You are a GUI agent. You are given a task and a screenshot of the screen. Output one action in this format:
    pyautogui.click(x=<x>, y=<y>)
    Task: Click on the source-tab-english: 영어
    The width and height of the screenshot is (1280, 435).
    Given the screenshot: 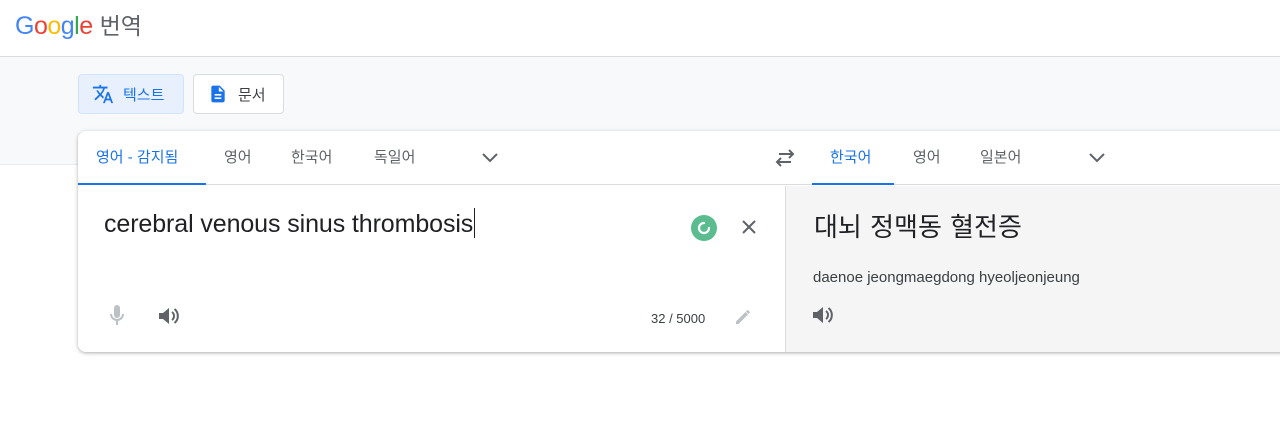 What is the action you would take?
    pyautogui.click(x=238, y=158)
    